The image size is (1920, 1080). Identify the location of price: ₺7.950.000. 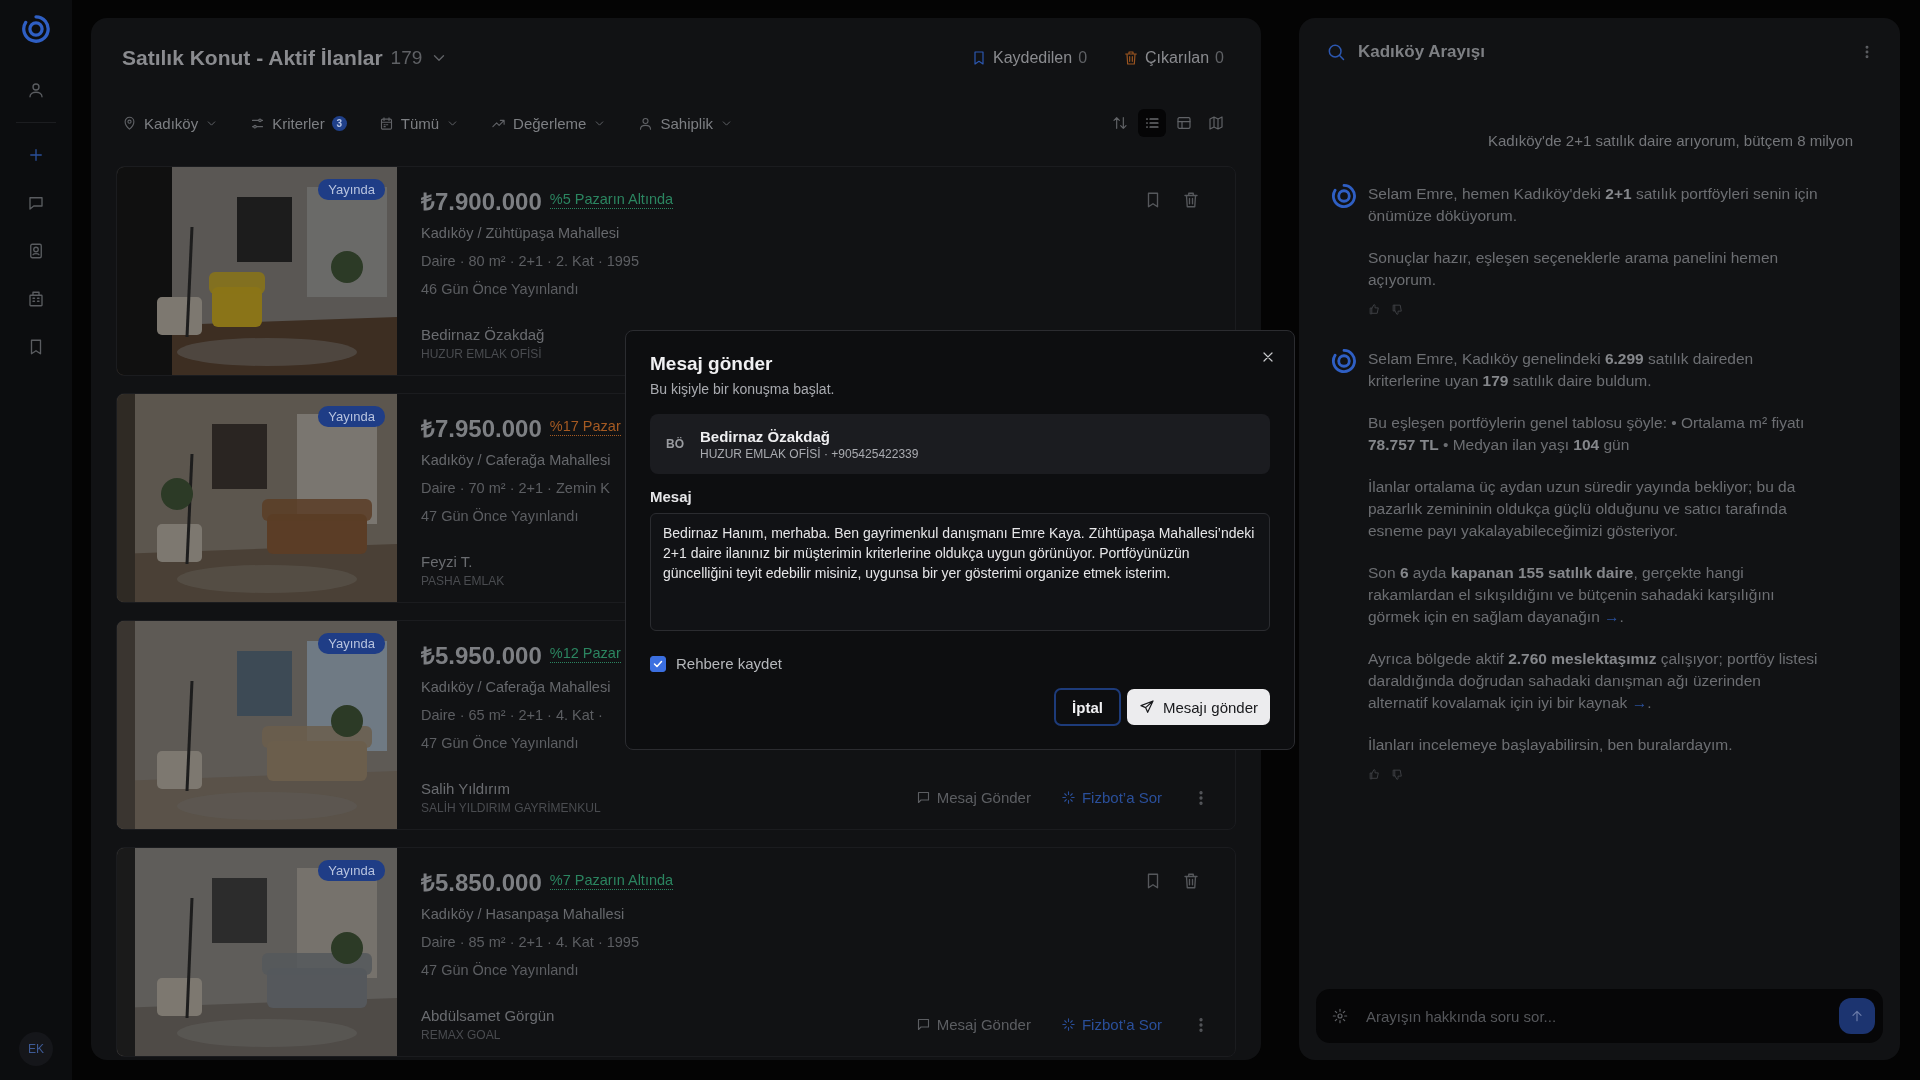
(481, 428).